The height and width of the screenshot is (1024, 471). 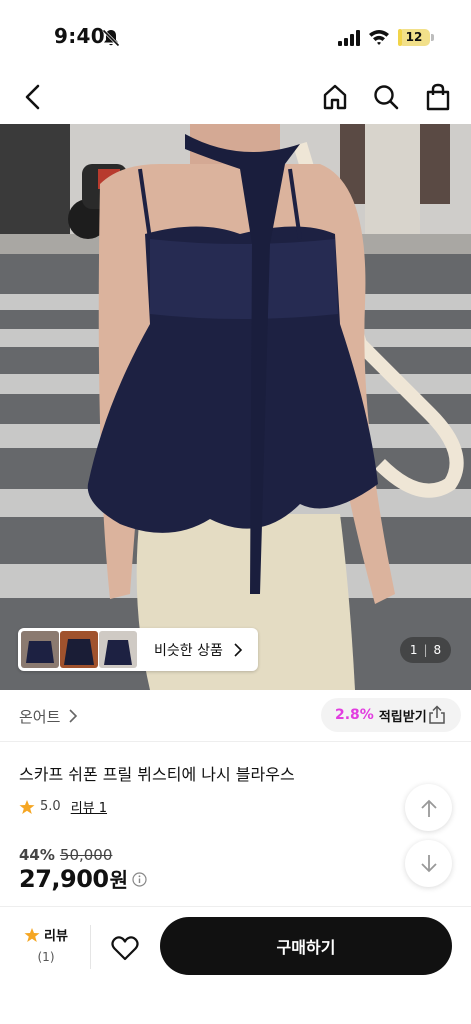 I want to click on battery-tip, so click(x=432, y=37).